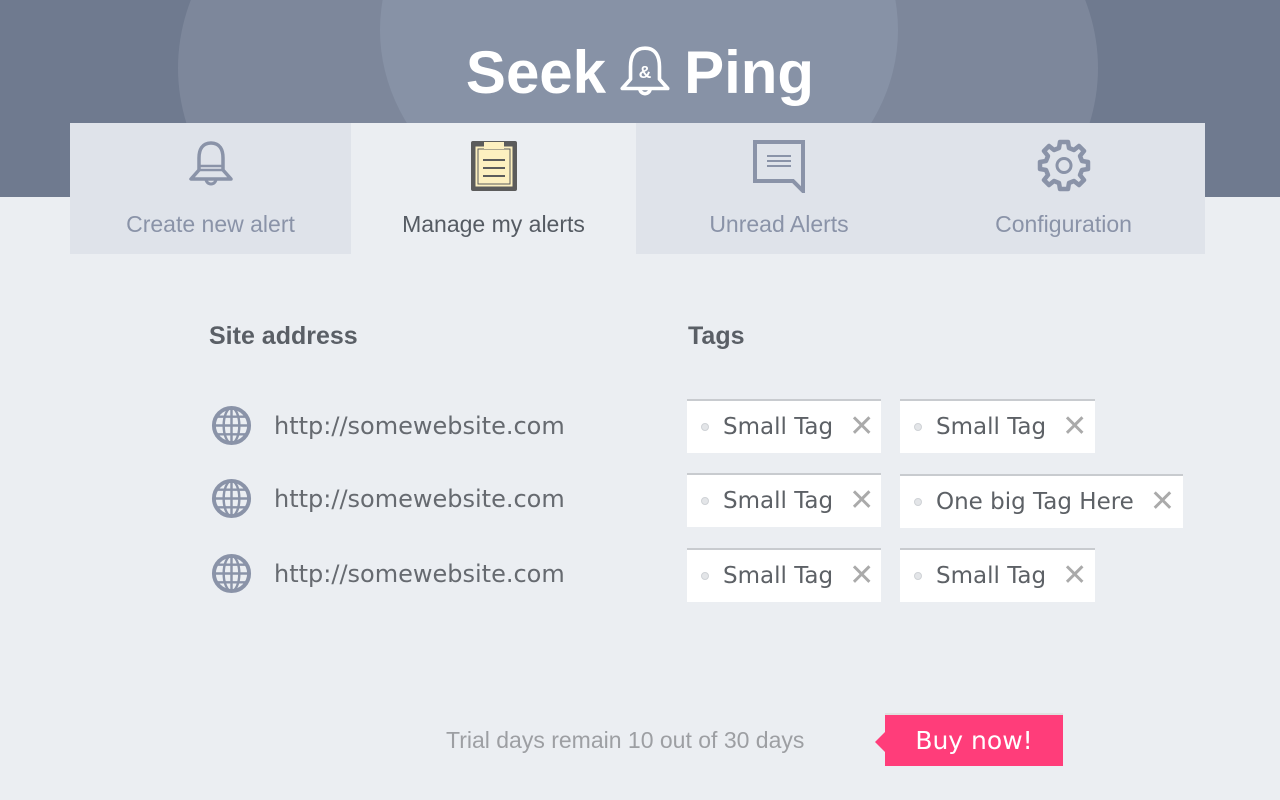 The image size is (1280, 800). I want to click on tab-label: Create new alert, so click(210, 224).